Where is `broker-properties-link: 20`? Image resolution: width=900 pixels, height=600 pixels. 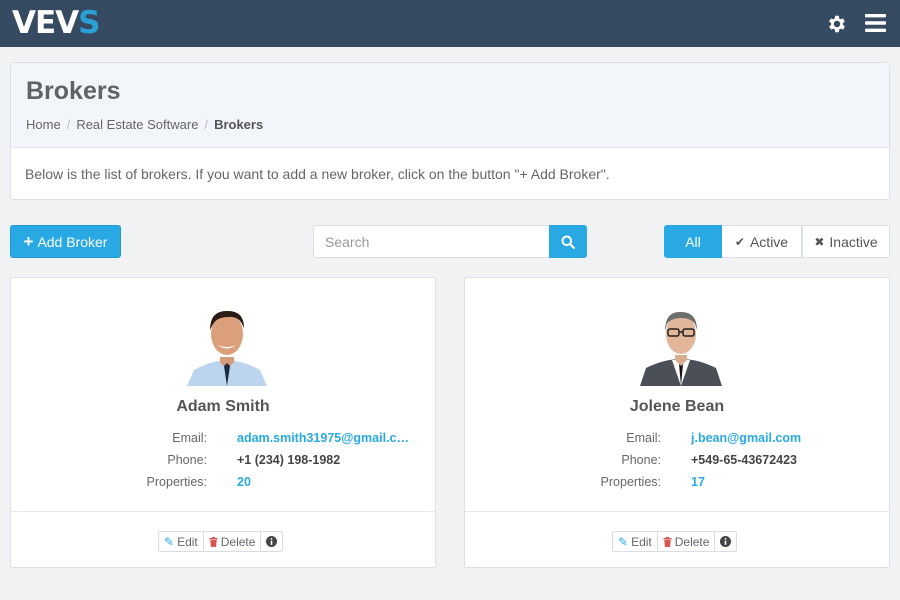 broker-properties-link: 20 is located at coordinates (244, 482).